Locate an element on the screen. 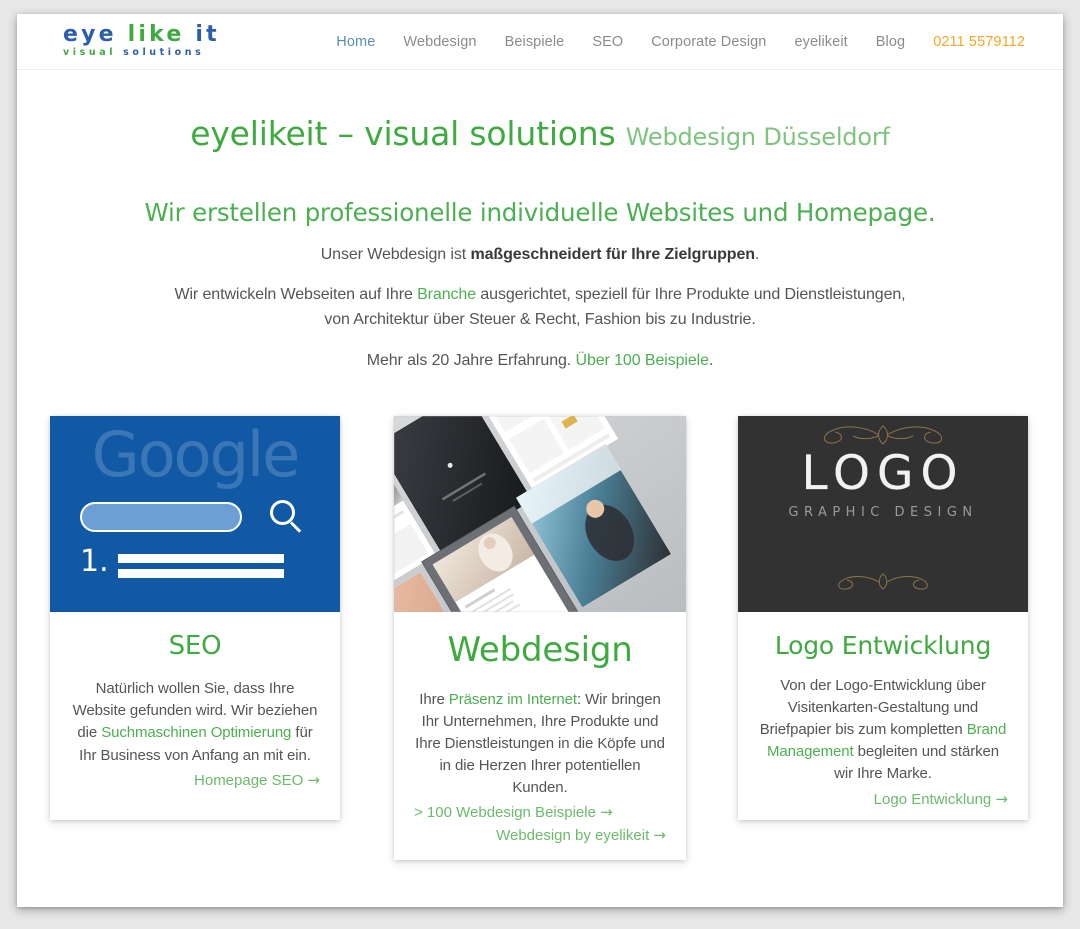  site-logo: eye like it visual solutions is located at coordinates (188, 40).